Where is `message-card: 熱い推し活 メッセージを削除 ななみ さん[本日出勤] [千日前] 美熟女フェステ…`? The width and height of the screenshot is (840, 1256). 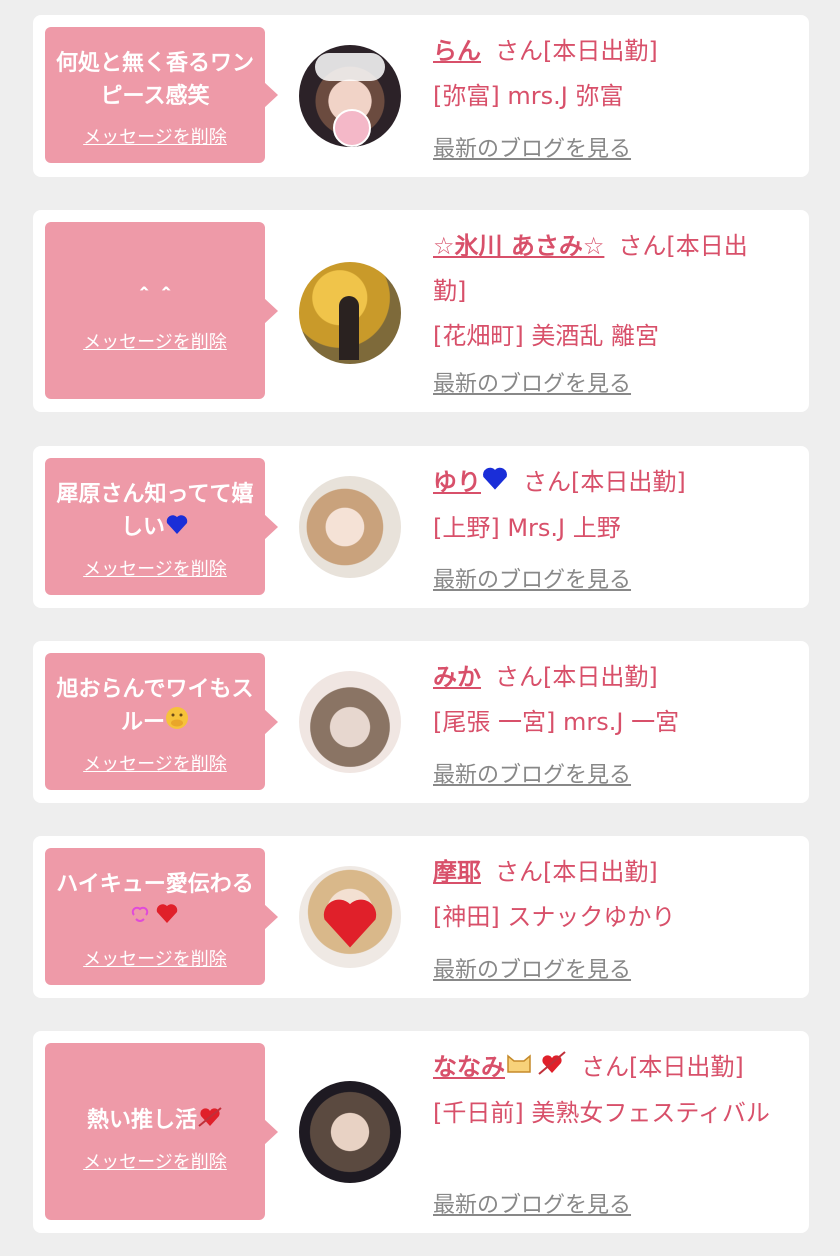
message-card: 熱い推し活 メッセージを削除 ななみ さん[本日出勤] [千日前] 美熟女フェステ… is located at coordinates (421, 1132).